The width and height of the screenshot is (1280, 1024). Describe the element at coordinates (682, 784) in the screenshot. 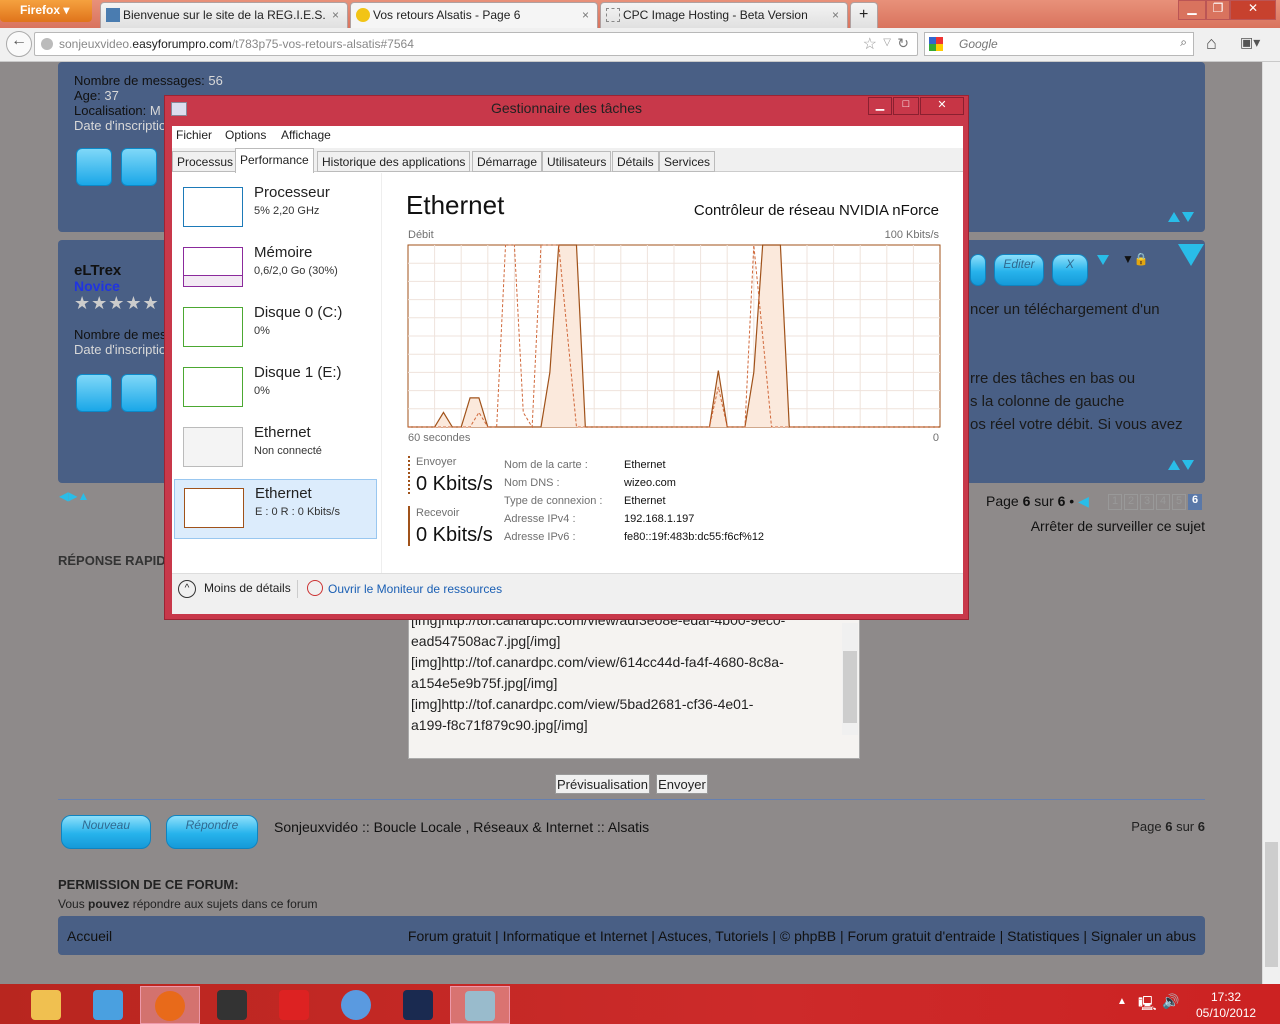

I see `send-button: Envoyer` at that location.